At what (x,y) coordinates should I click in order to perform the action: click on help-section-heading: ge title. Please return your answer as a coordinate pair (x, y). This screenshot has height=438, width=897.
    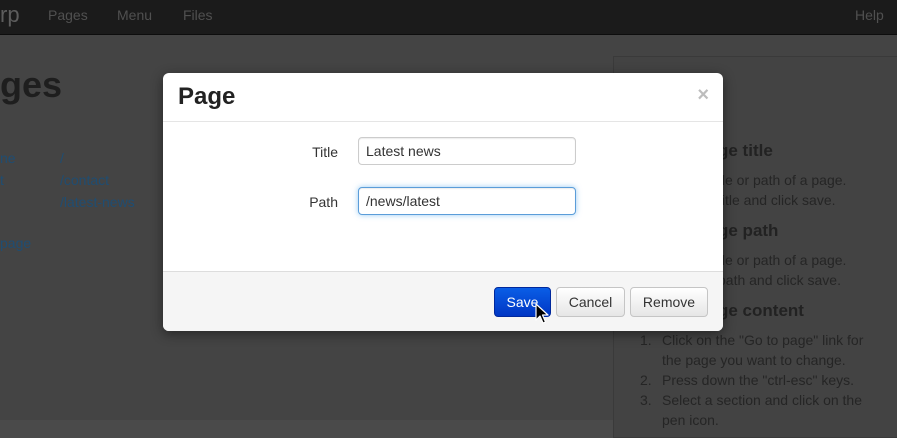
    Looking at the image, I should click on (745, 150).